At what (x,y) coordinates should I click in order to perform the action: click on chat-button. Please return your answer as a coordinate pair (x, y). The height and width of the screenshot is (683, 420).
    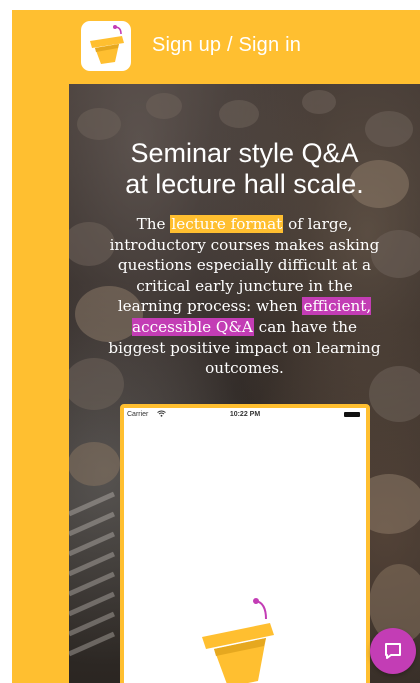
    Looking at the image, I should click on (393, 651).